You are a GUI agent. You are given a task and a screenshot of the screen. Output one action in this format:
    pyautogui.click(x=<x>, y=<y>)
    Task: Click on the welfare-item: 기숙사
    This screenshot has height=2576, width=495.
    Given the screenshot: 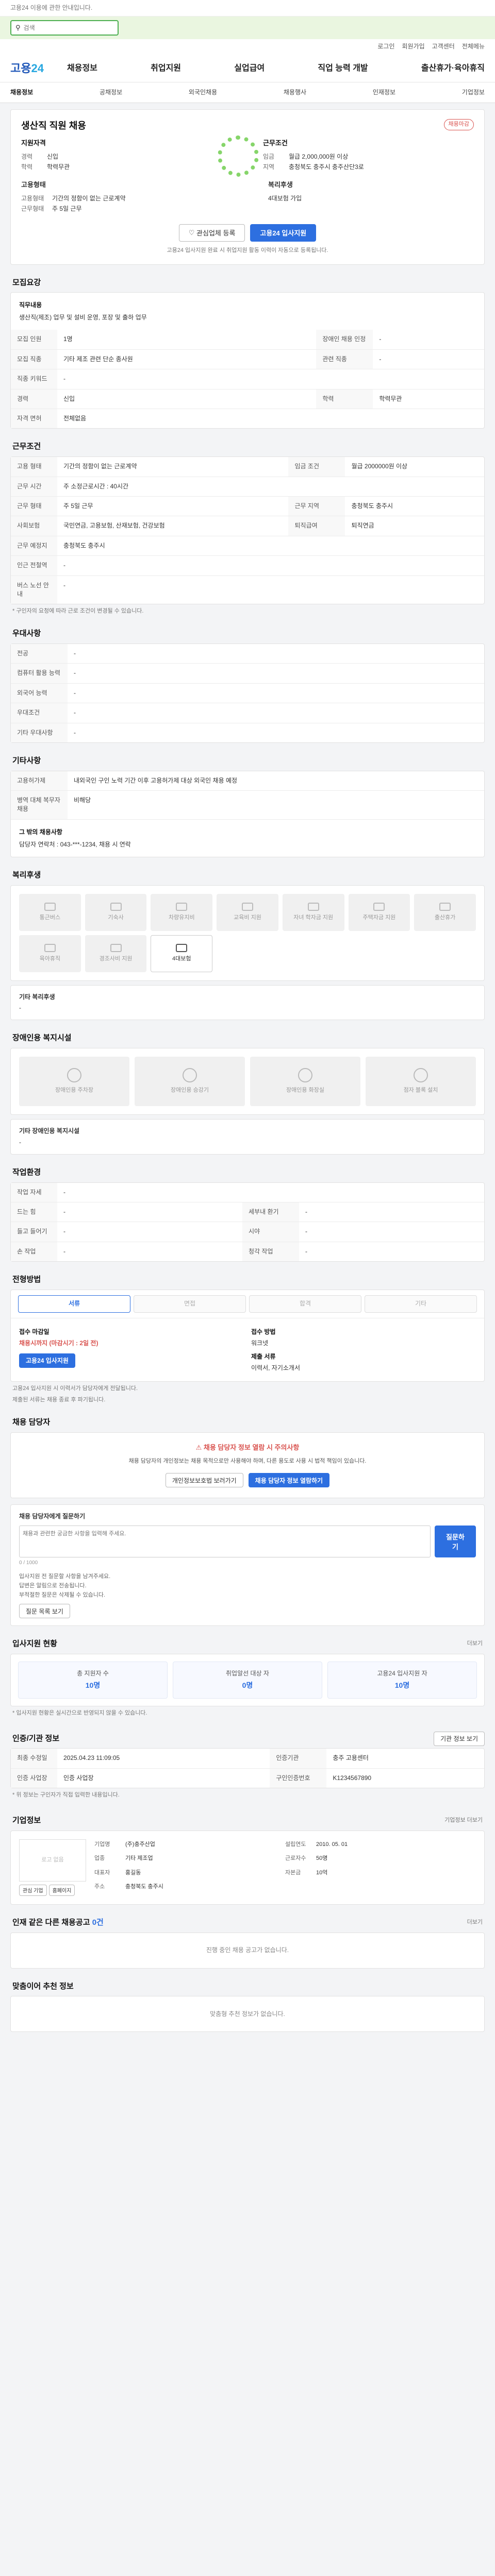 What is the action you would take?
    pyautogui.click(x=116, y=912)
    